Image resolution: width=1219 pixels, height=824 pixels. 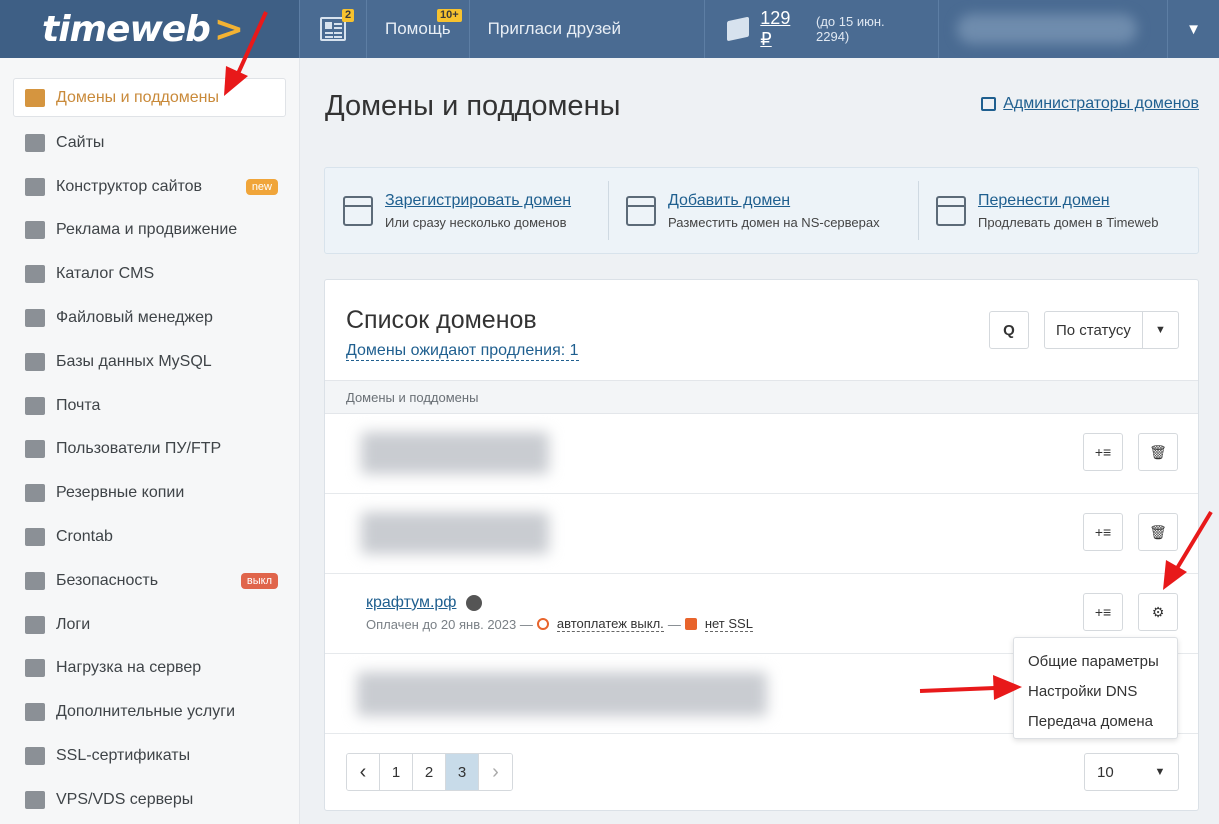 What do you see at coordinates (35, 799) in the screenshot?
I see `vps-server-icon` at bounding box center [35, 799].